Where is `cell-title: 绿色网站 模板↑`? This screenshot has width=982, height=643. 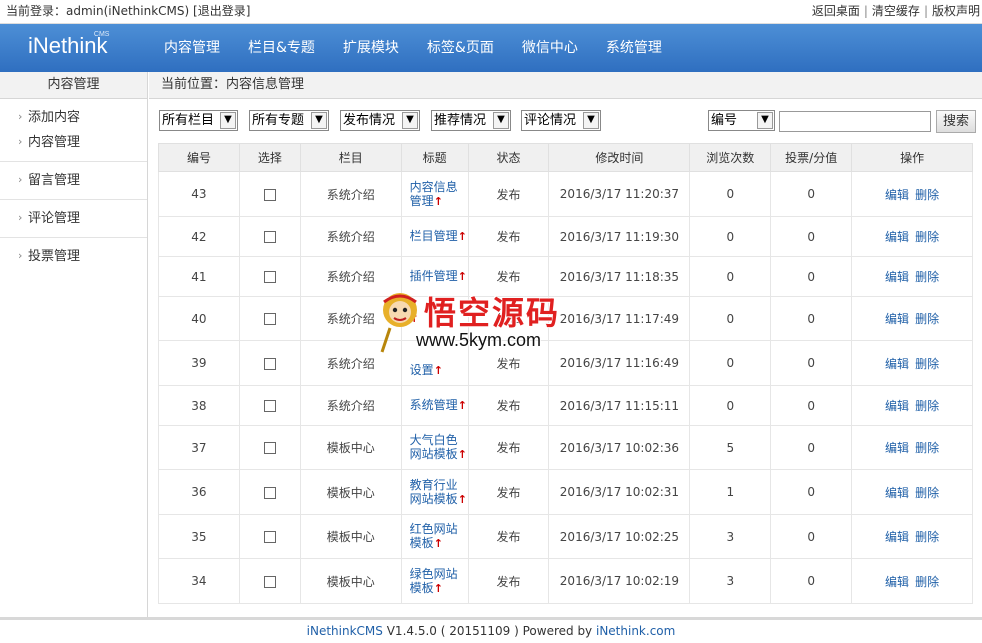
cell-title: 绿色网站 模板↑ is located at coordinates (434, 581).